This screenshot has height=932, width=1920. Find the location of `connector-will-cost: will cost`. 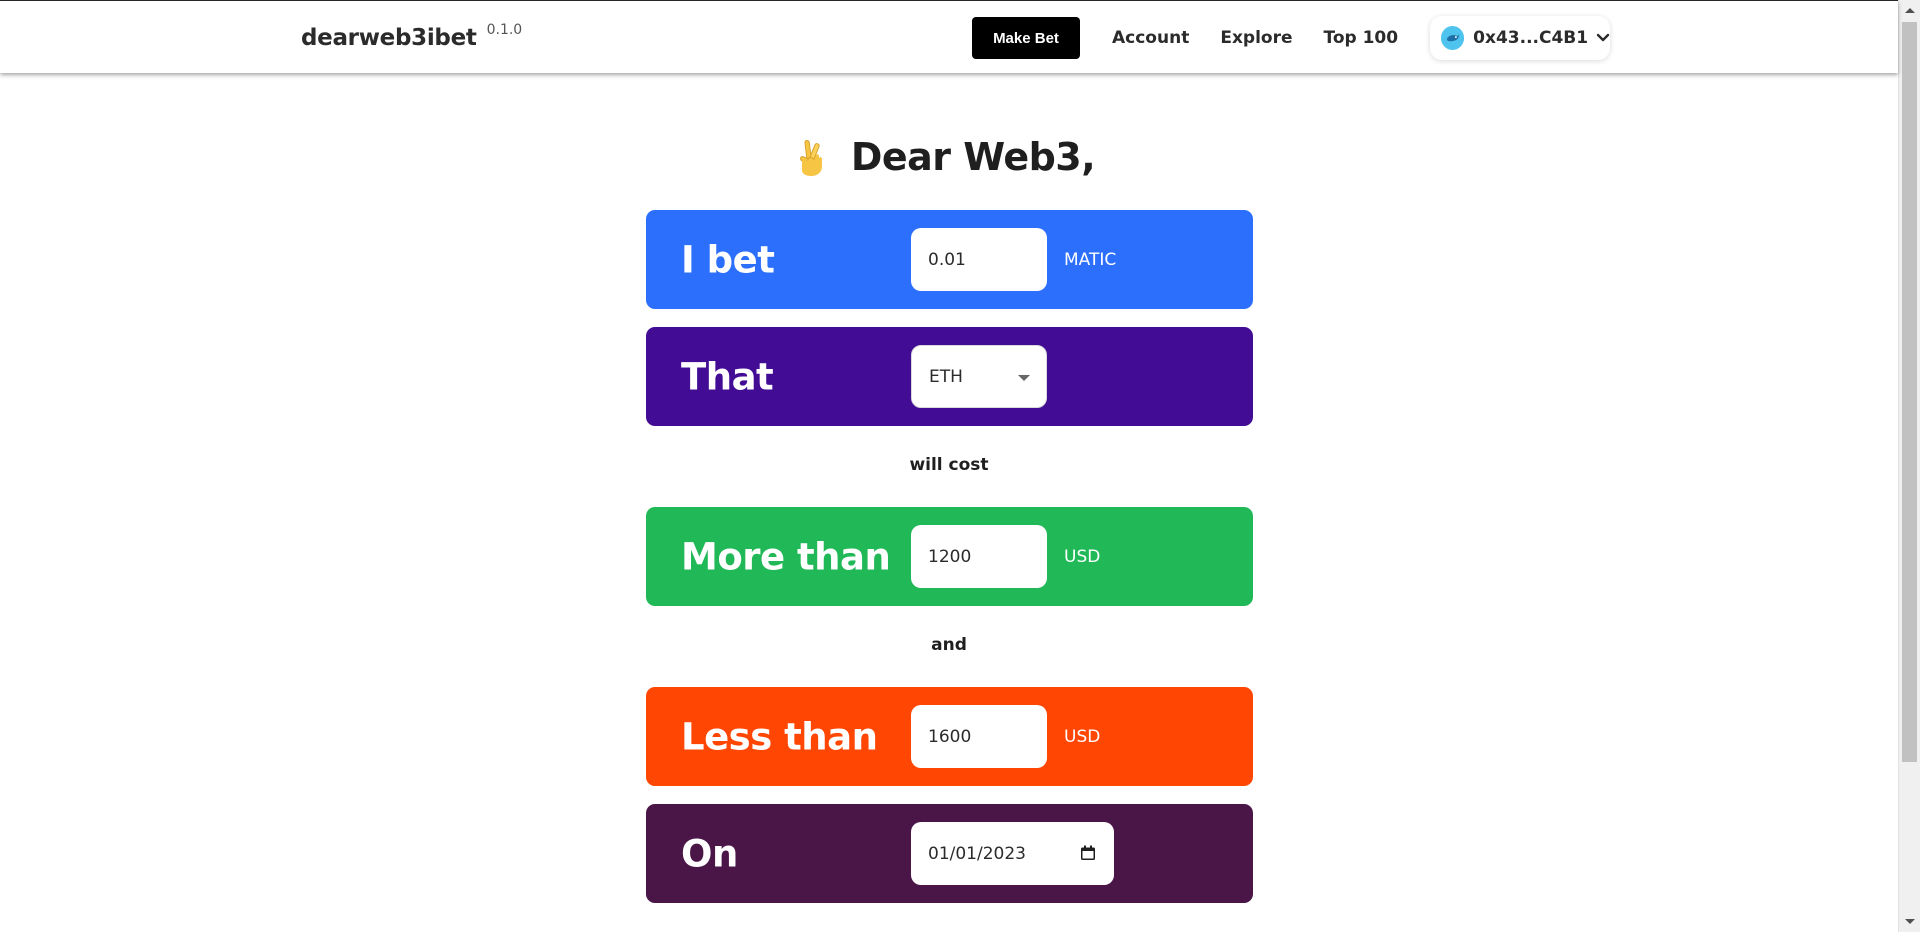

connector-will-cost: will cost is located at coordinates (949, 465).